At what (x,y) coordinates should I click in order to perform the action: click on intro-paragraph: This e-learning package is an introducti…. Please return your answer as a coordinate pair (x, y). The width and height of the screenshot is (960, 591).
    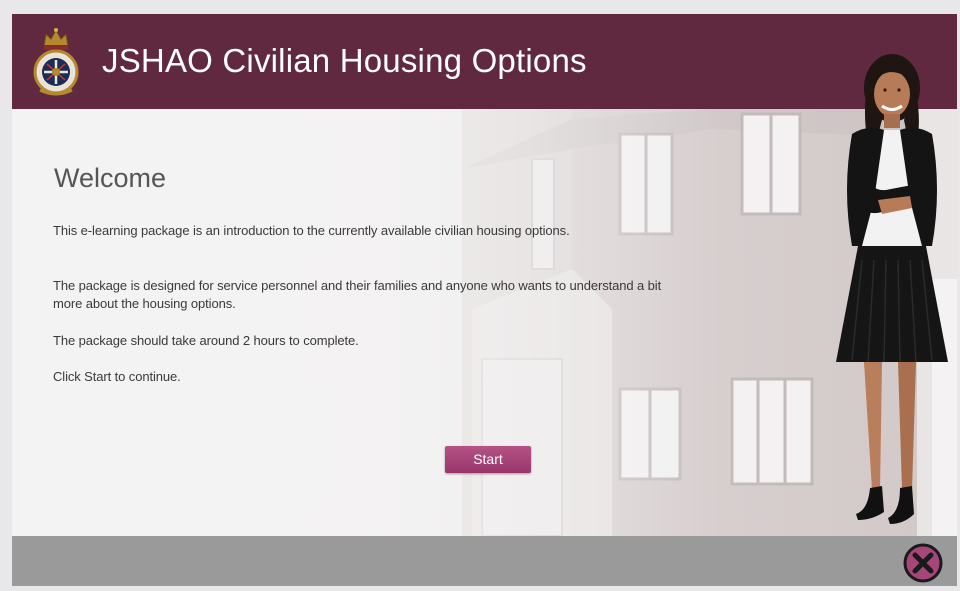
    Looking at the image, I should click on (311, 230).